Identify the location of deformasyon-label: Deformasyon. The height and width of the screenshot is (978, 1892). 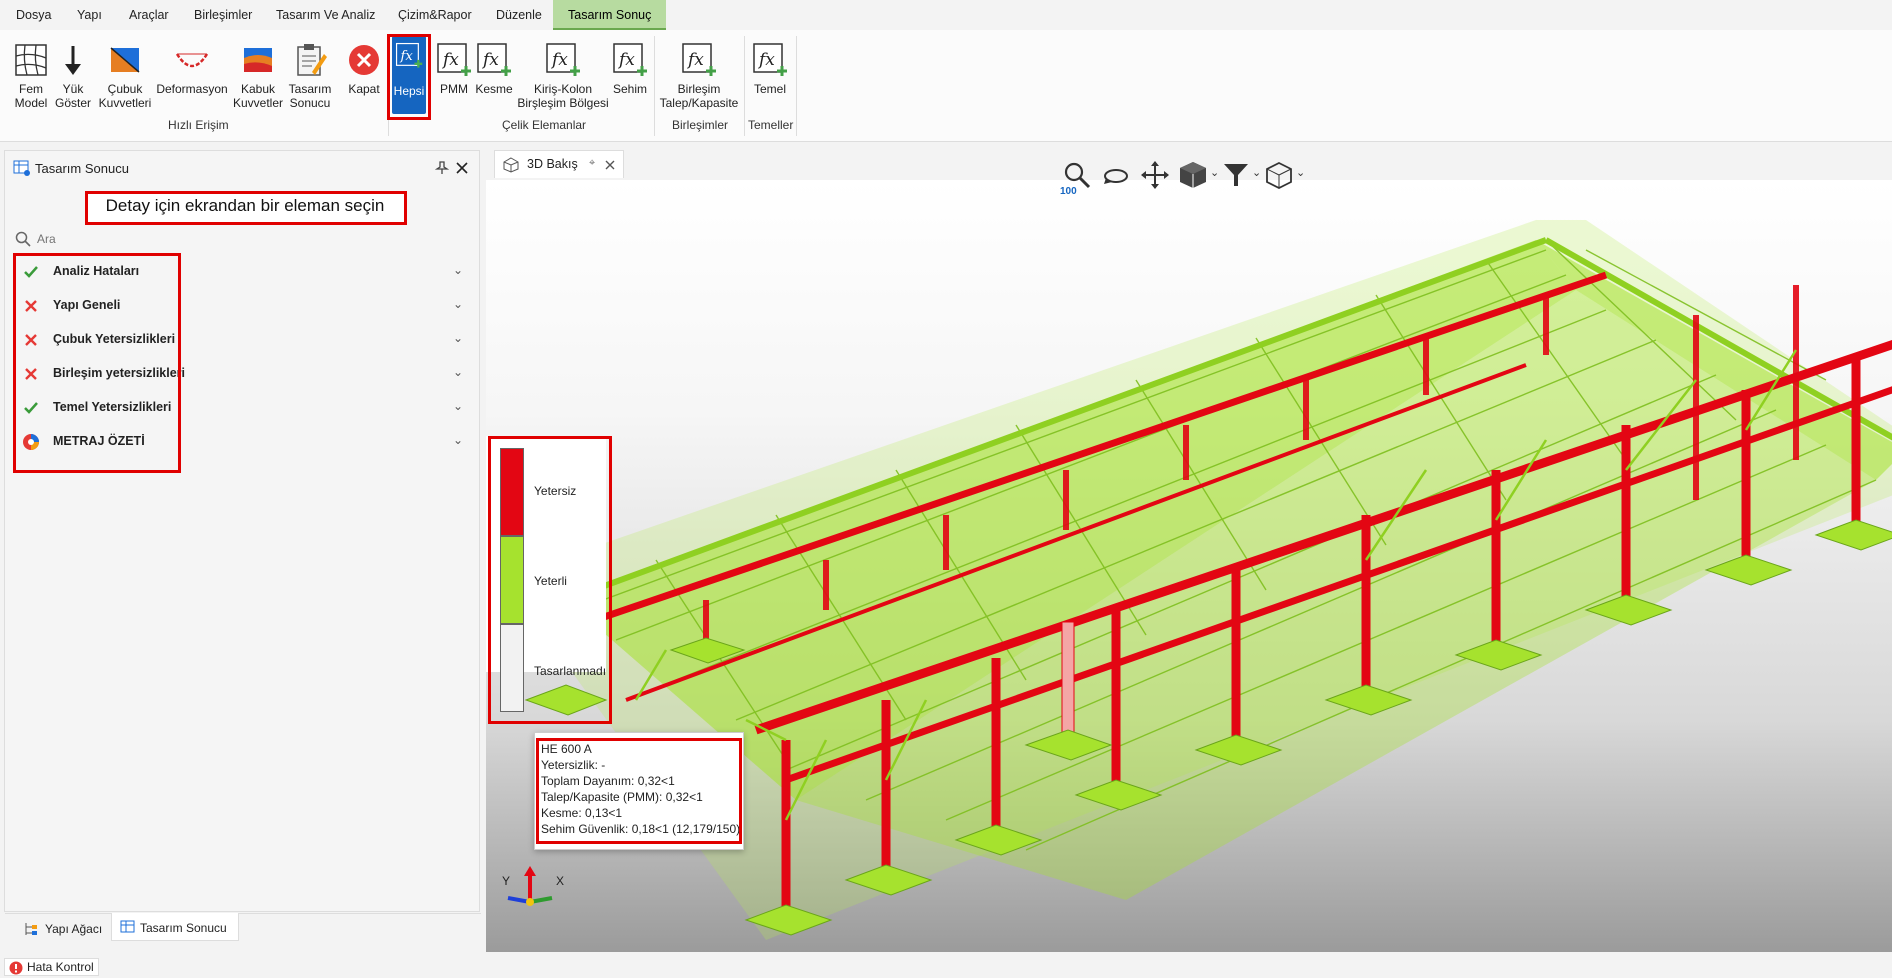
(192, 89).